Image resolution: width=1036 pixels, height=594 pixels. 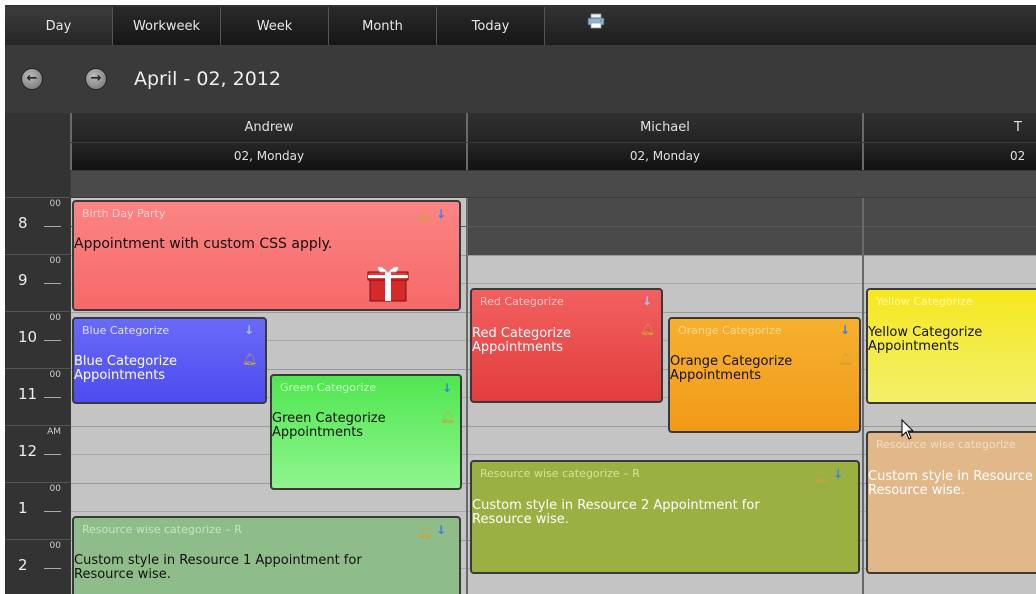 What do you see at coordinates (949, 156) in the screenshot?
I see `day-header-third: 02` at bounding box center [949, 156].